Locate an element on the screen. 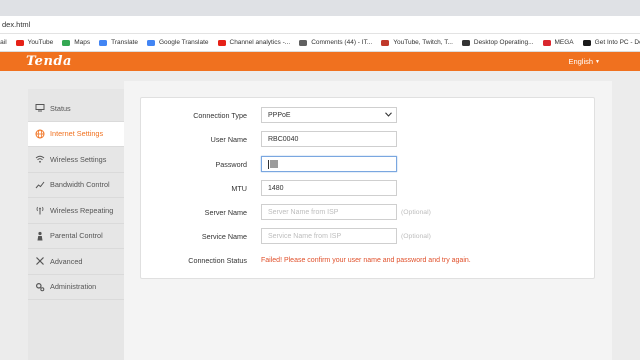 The width and height of the screenshot is (640, 360). bookmark-item: Translate is located at coordinates (118, 42).